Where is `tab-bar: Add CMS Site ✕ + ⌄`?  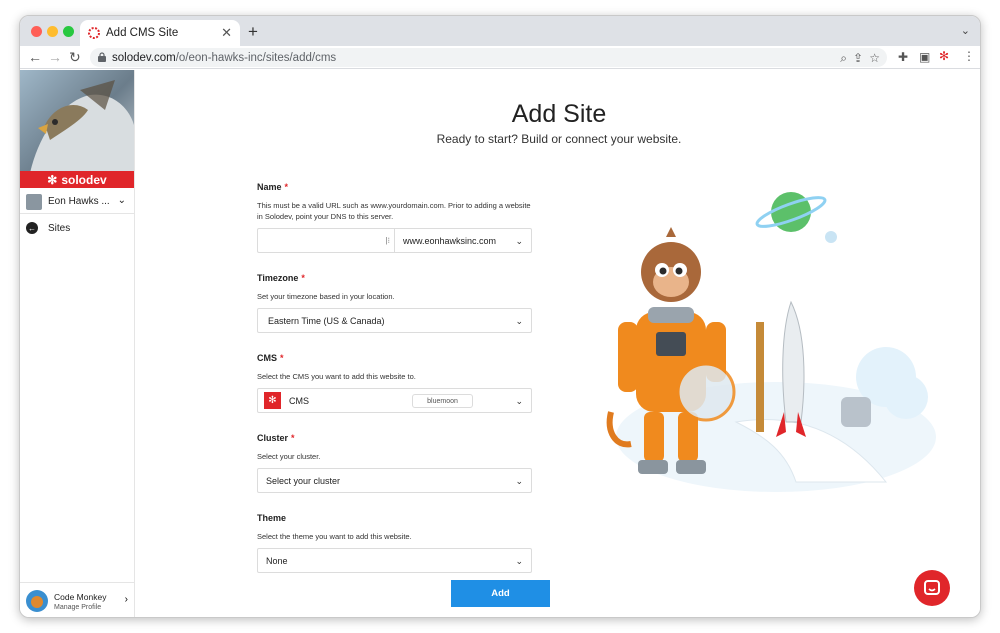 tab-bar: Add CMS Site ✕ + ⌄ is located at coordinates (500, 31).